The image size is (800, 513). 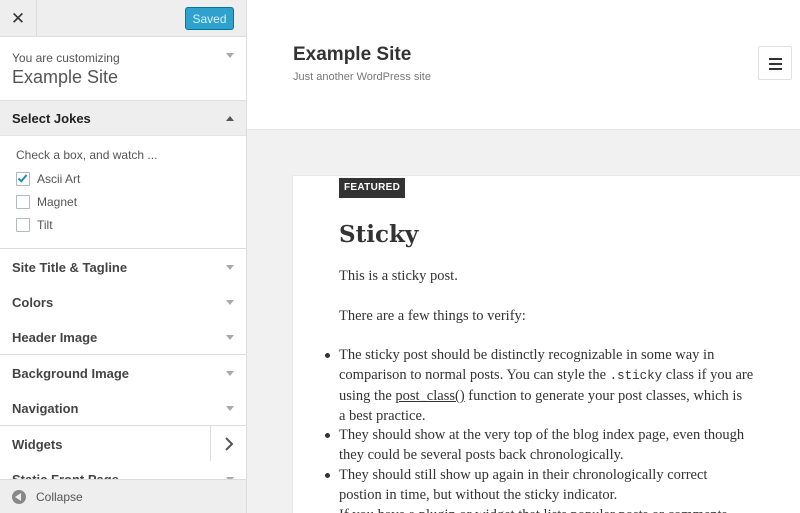 I want to click on section-header-image: Header Image, so click(x=123, y=337).